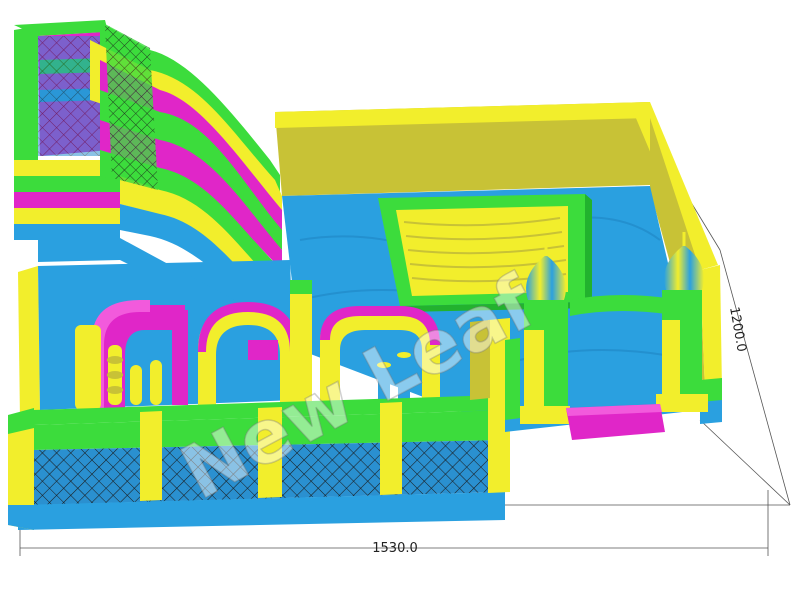 This screenshot has height=600, width=800. Describe the element at coordinates (395, 548) in the screenshot. I see `width-dimension-label: 1530.0` at that location.